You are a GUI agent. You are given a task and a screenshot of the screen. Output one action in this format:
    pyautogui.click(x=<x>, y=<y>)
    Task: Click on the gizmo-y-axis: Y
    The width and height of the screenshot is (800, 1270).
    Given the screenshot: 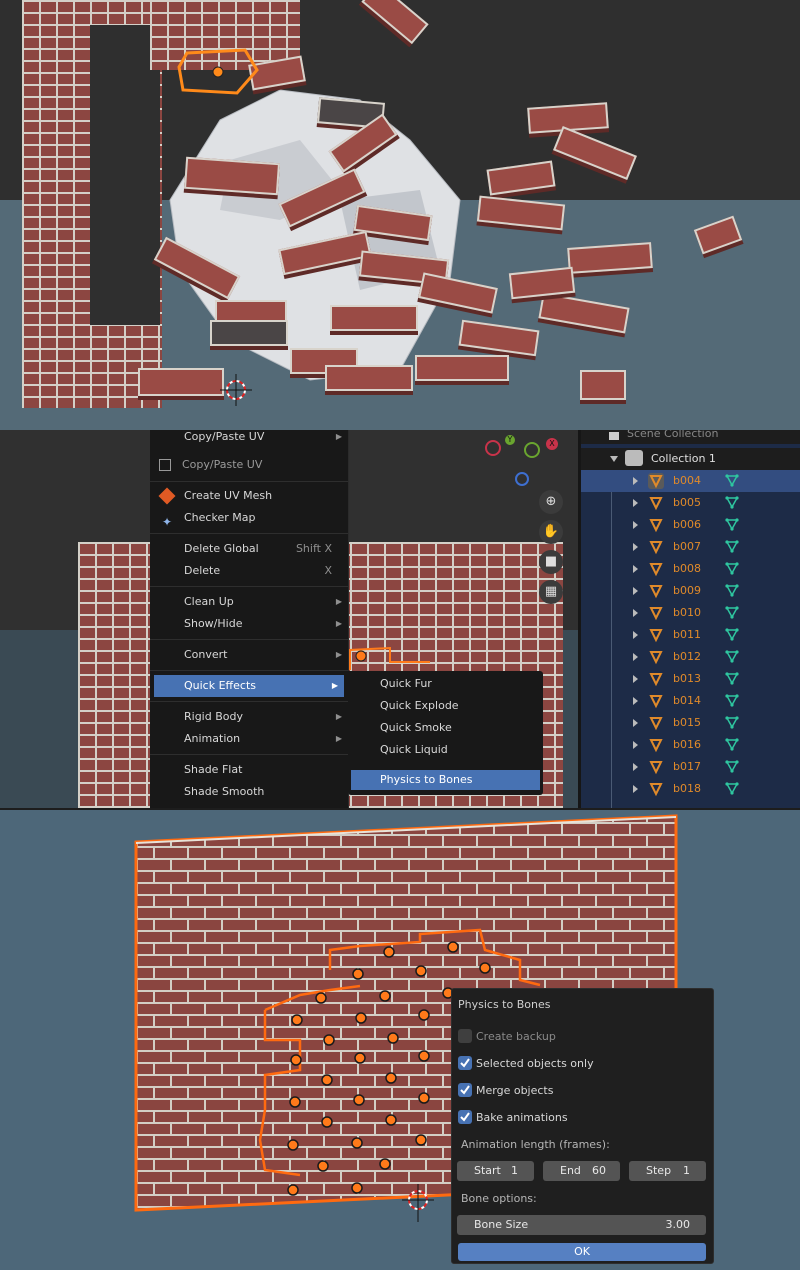 What is the action you would take?
    pyautogui.click(x=510, y=440)
    